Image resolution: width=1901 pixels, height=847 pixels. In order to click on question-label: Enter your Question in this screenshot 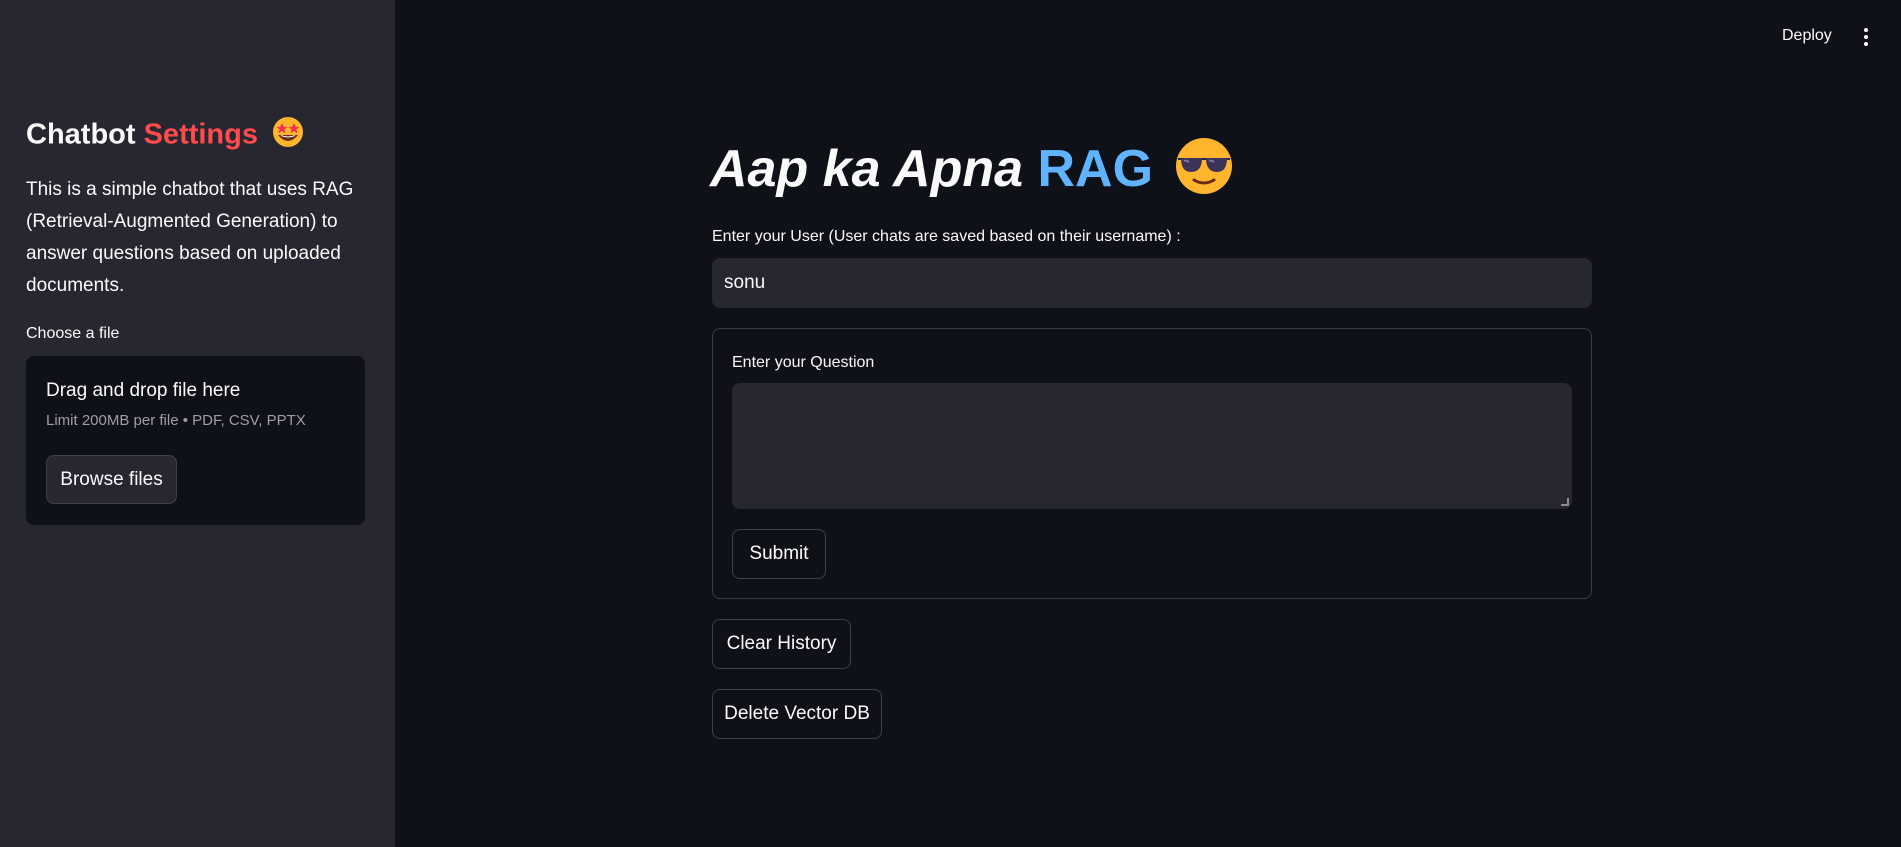, I will do `click(803, 362)`.